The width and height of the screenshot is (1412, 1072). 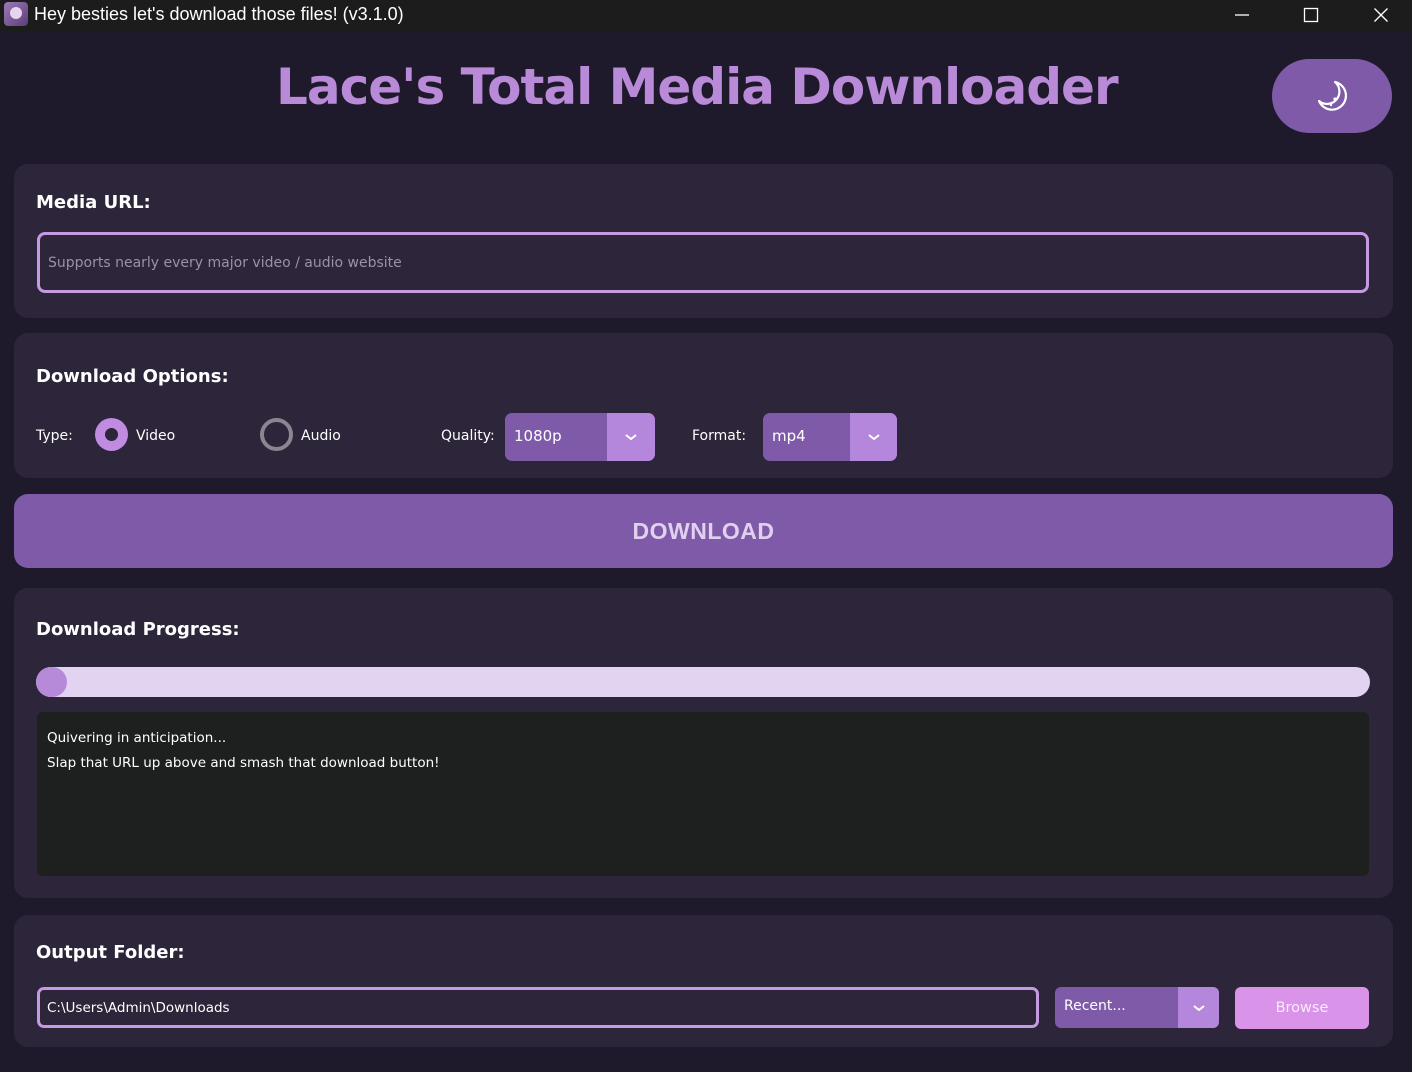 I want to click on minimize-button, so click(x=1242, y=15).